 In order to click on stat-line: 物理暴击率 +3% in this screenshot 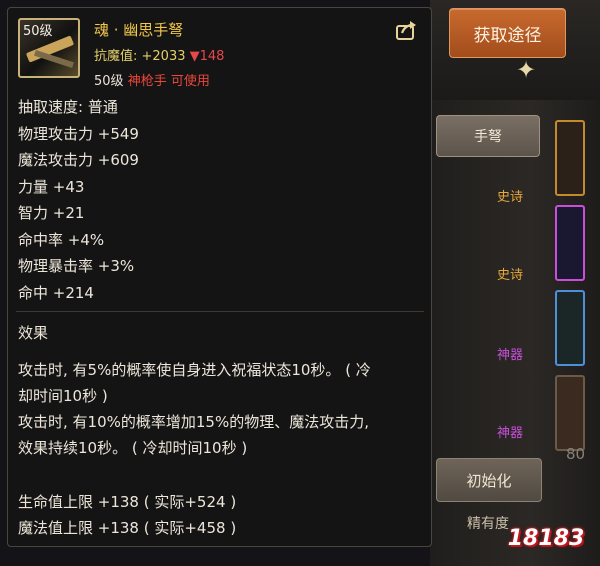, I will do `click(76, 266)`.